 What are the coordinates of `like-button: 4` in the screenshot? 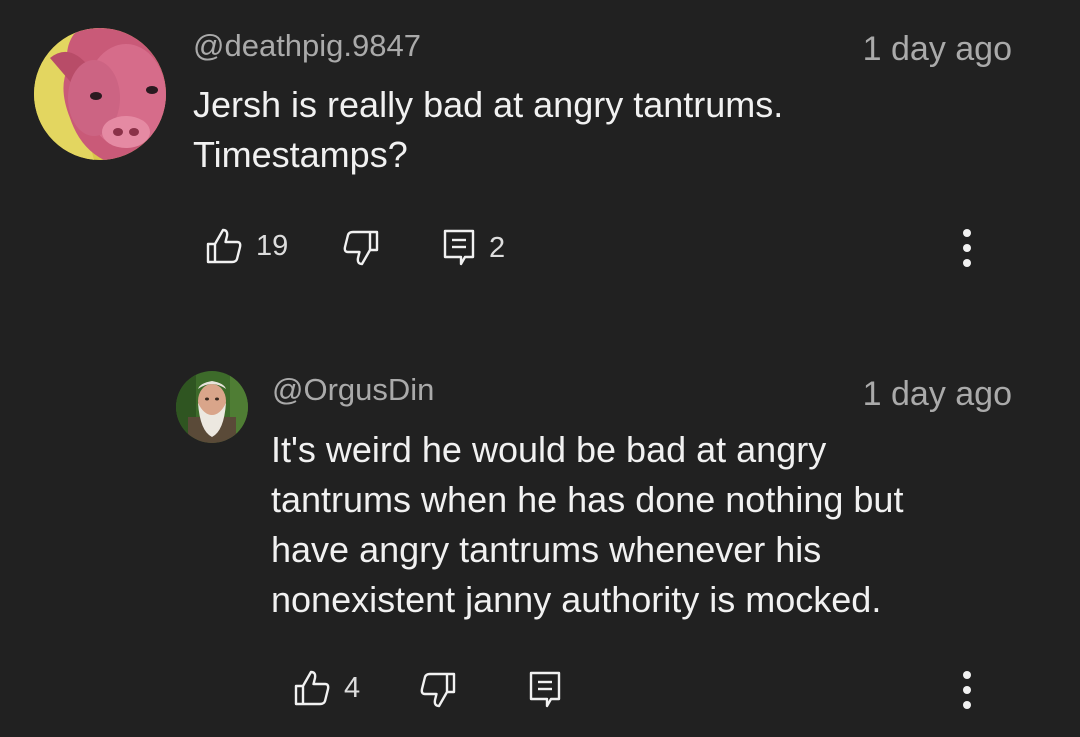 It's located at (327, 688).